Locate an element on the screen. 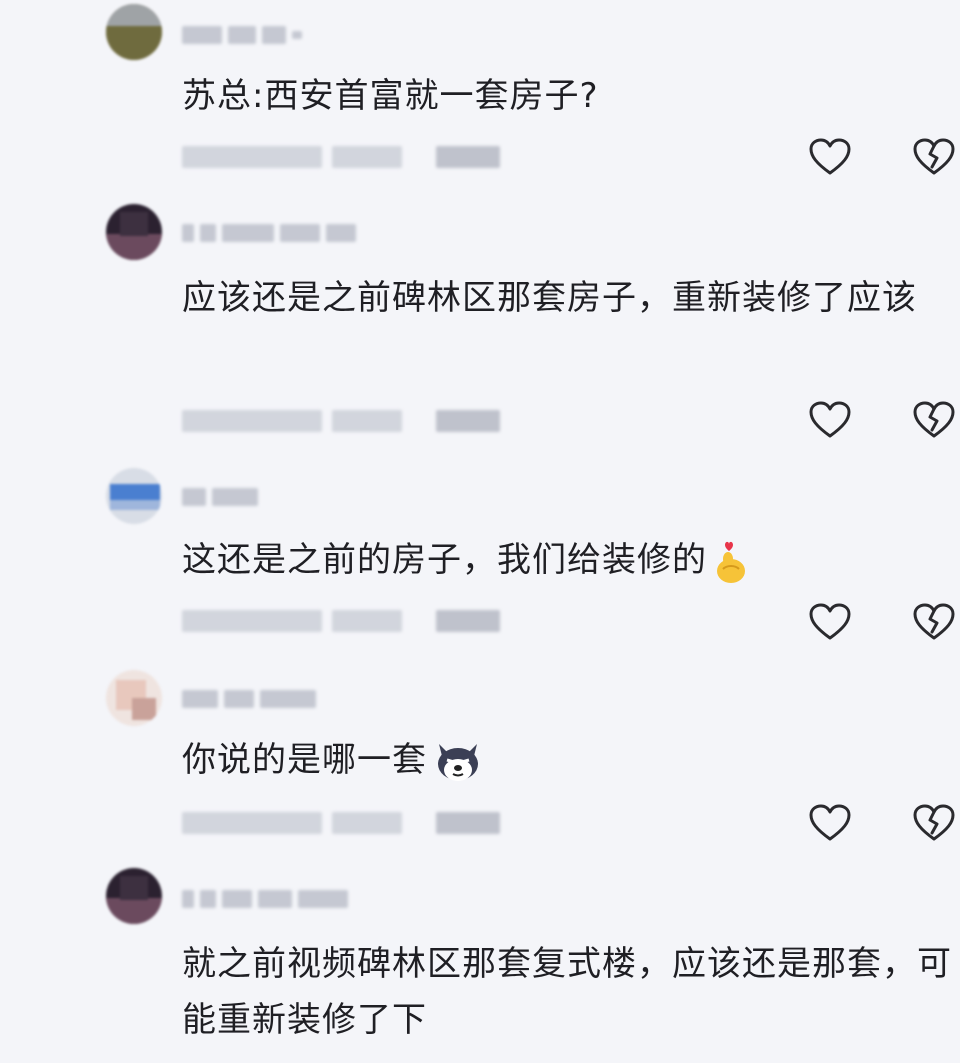 This screenshot has height=1063, width=960. husky-dog-emoji is located at coordinates (458, 762).